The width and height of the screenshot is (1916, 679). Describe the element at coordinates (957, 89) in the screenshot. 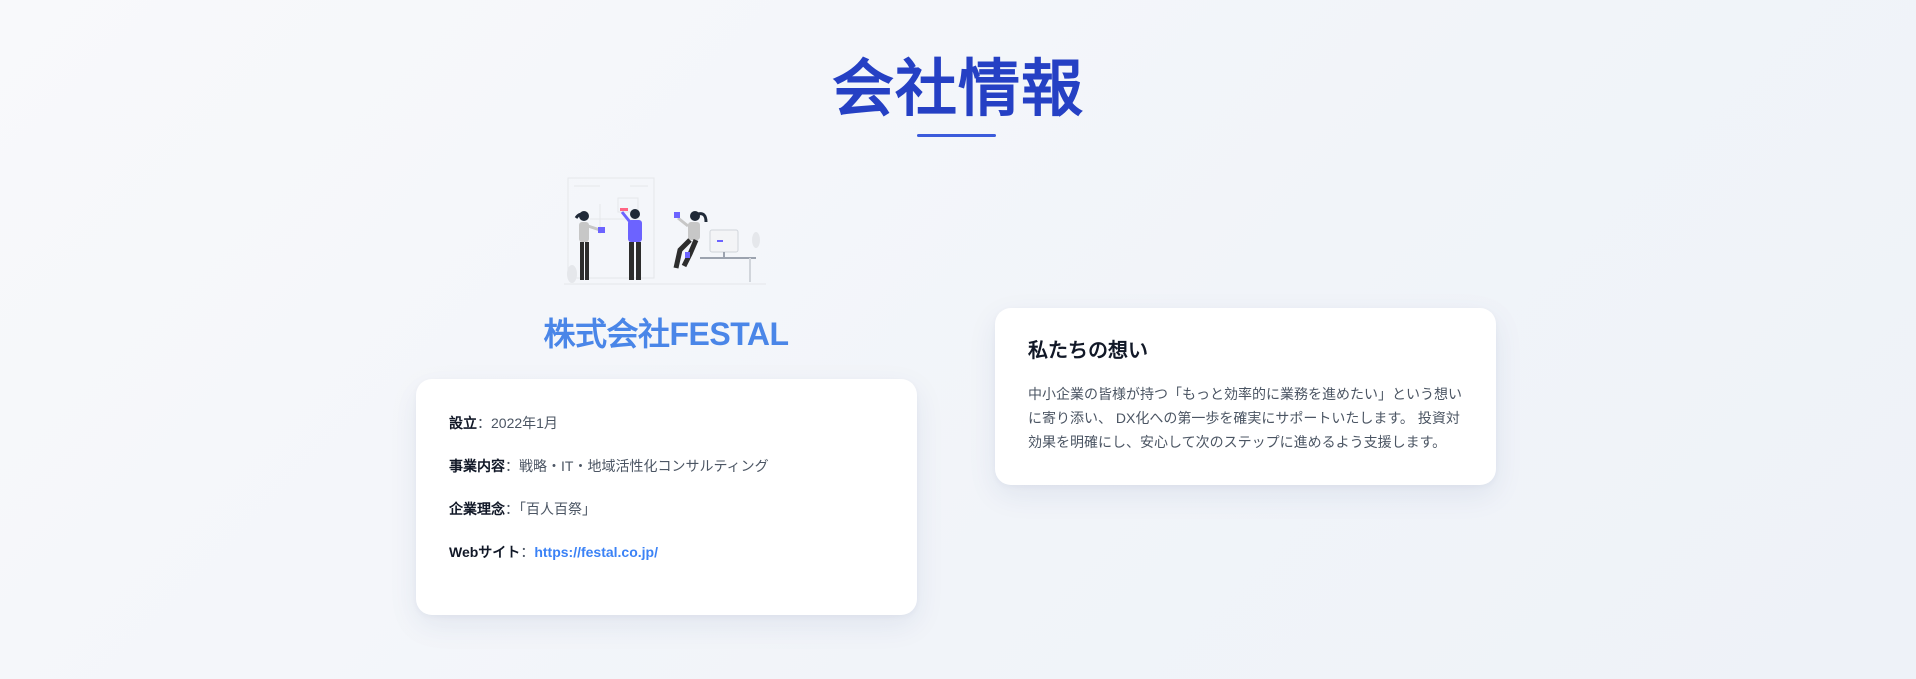

I see `section-title: 会社情報` at that location.